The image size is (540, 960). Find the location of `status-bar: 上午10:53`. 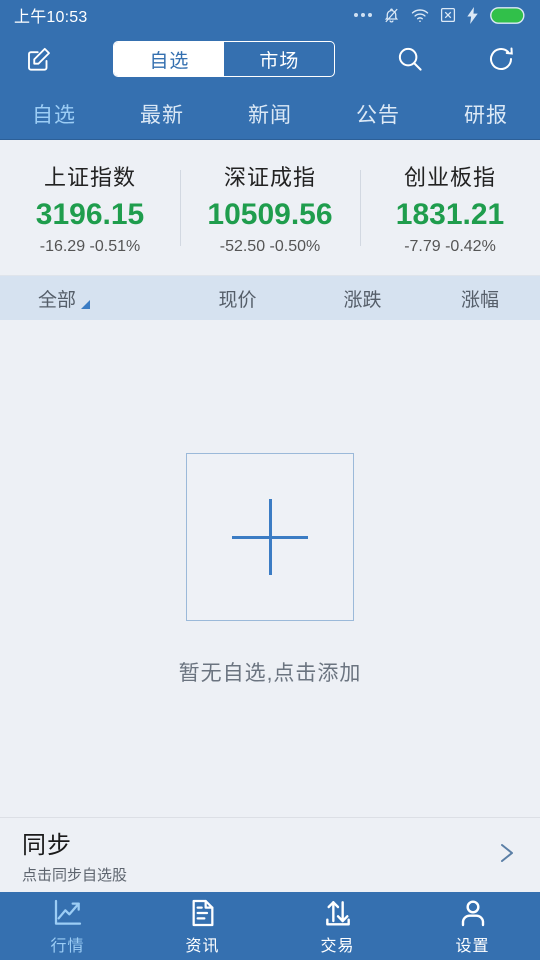

status-bar: 上午10:53 is located at coordinates (270, 15).